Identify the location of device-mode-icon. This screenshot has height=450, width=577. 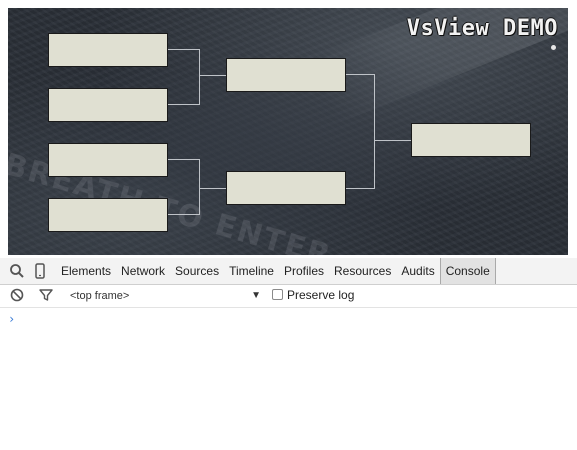
(40, 271).